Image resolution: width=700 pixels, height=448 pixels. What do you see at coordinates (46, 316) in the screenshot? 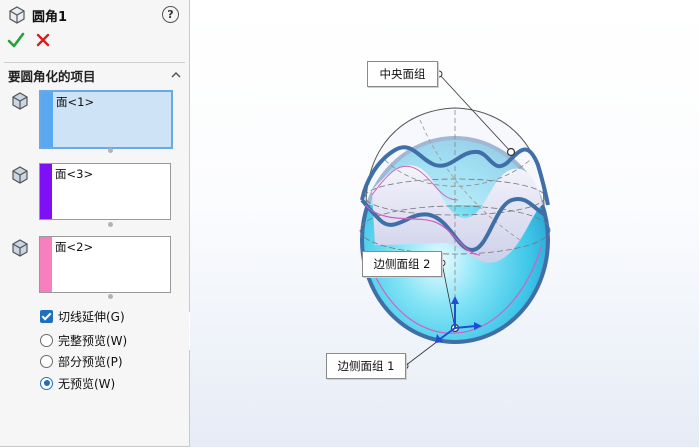
I see `checkbox-checked` at bounding box center [46, 316].